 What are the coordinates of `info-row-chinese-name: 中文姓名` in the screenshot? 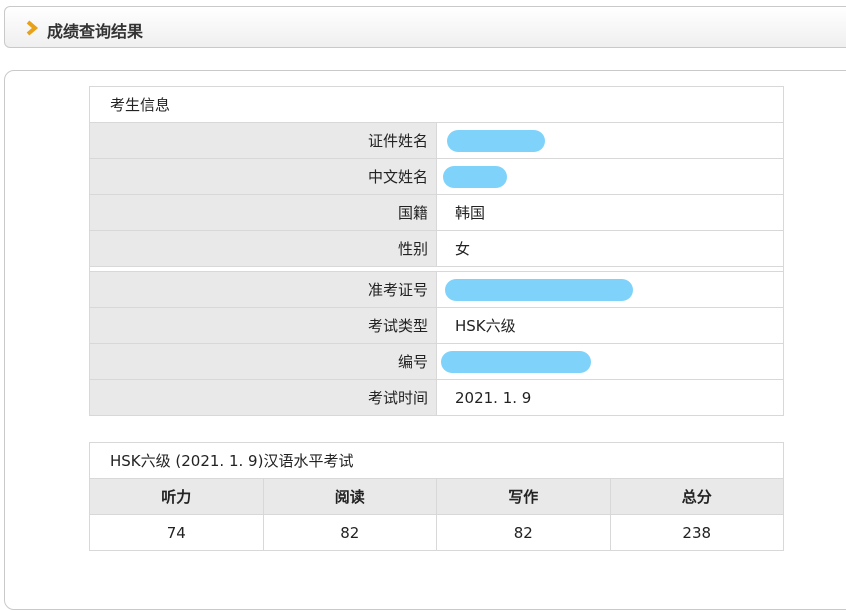 It's located at (436, 176).